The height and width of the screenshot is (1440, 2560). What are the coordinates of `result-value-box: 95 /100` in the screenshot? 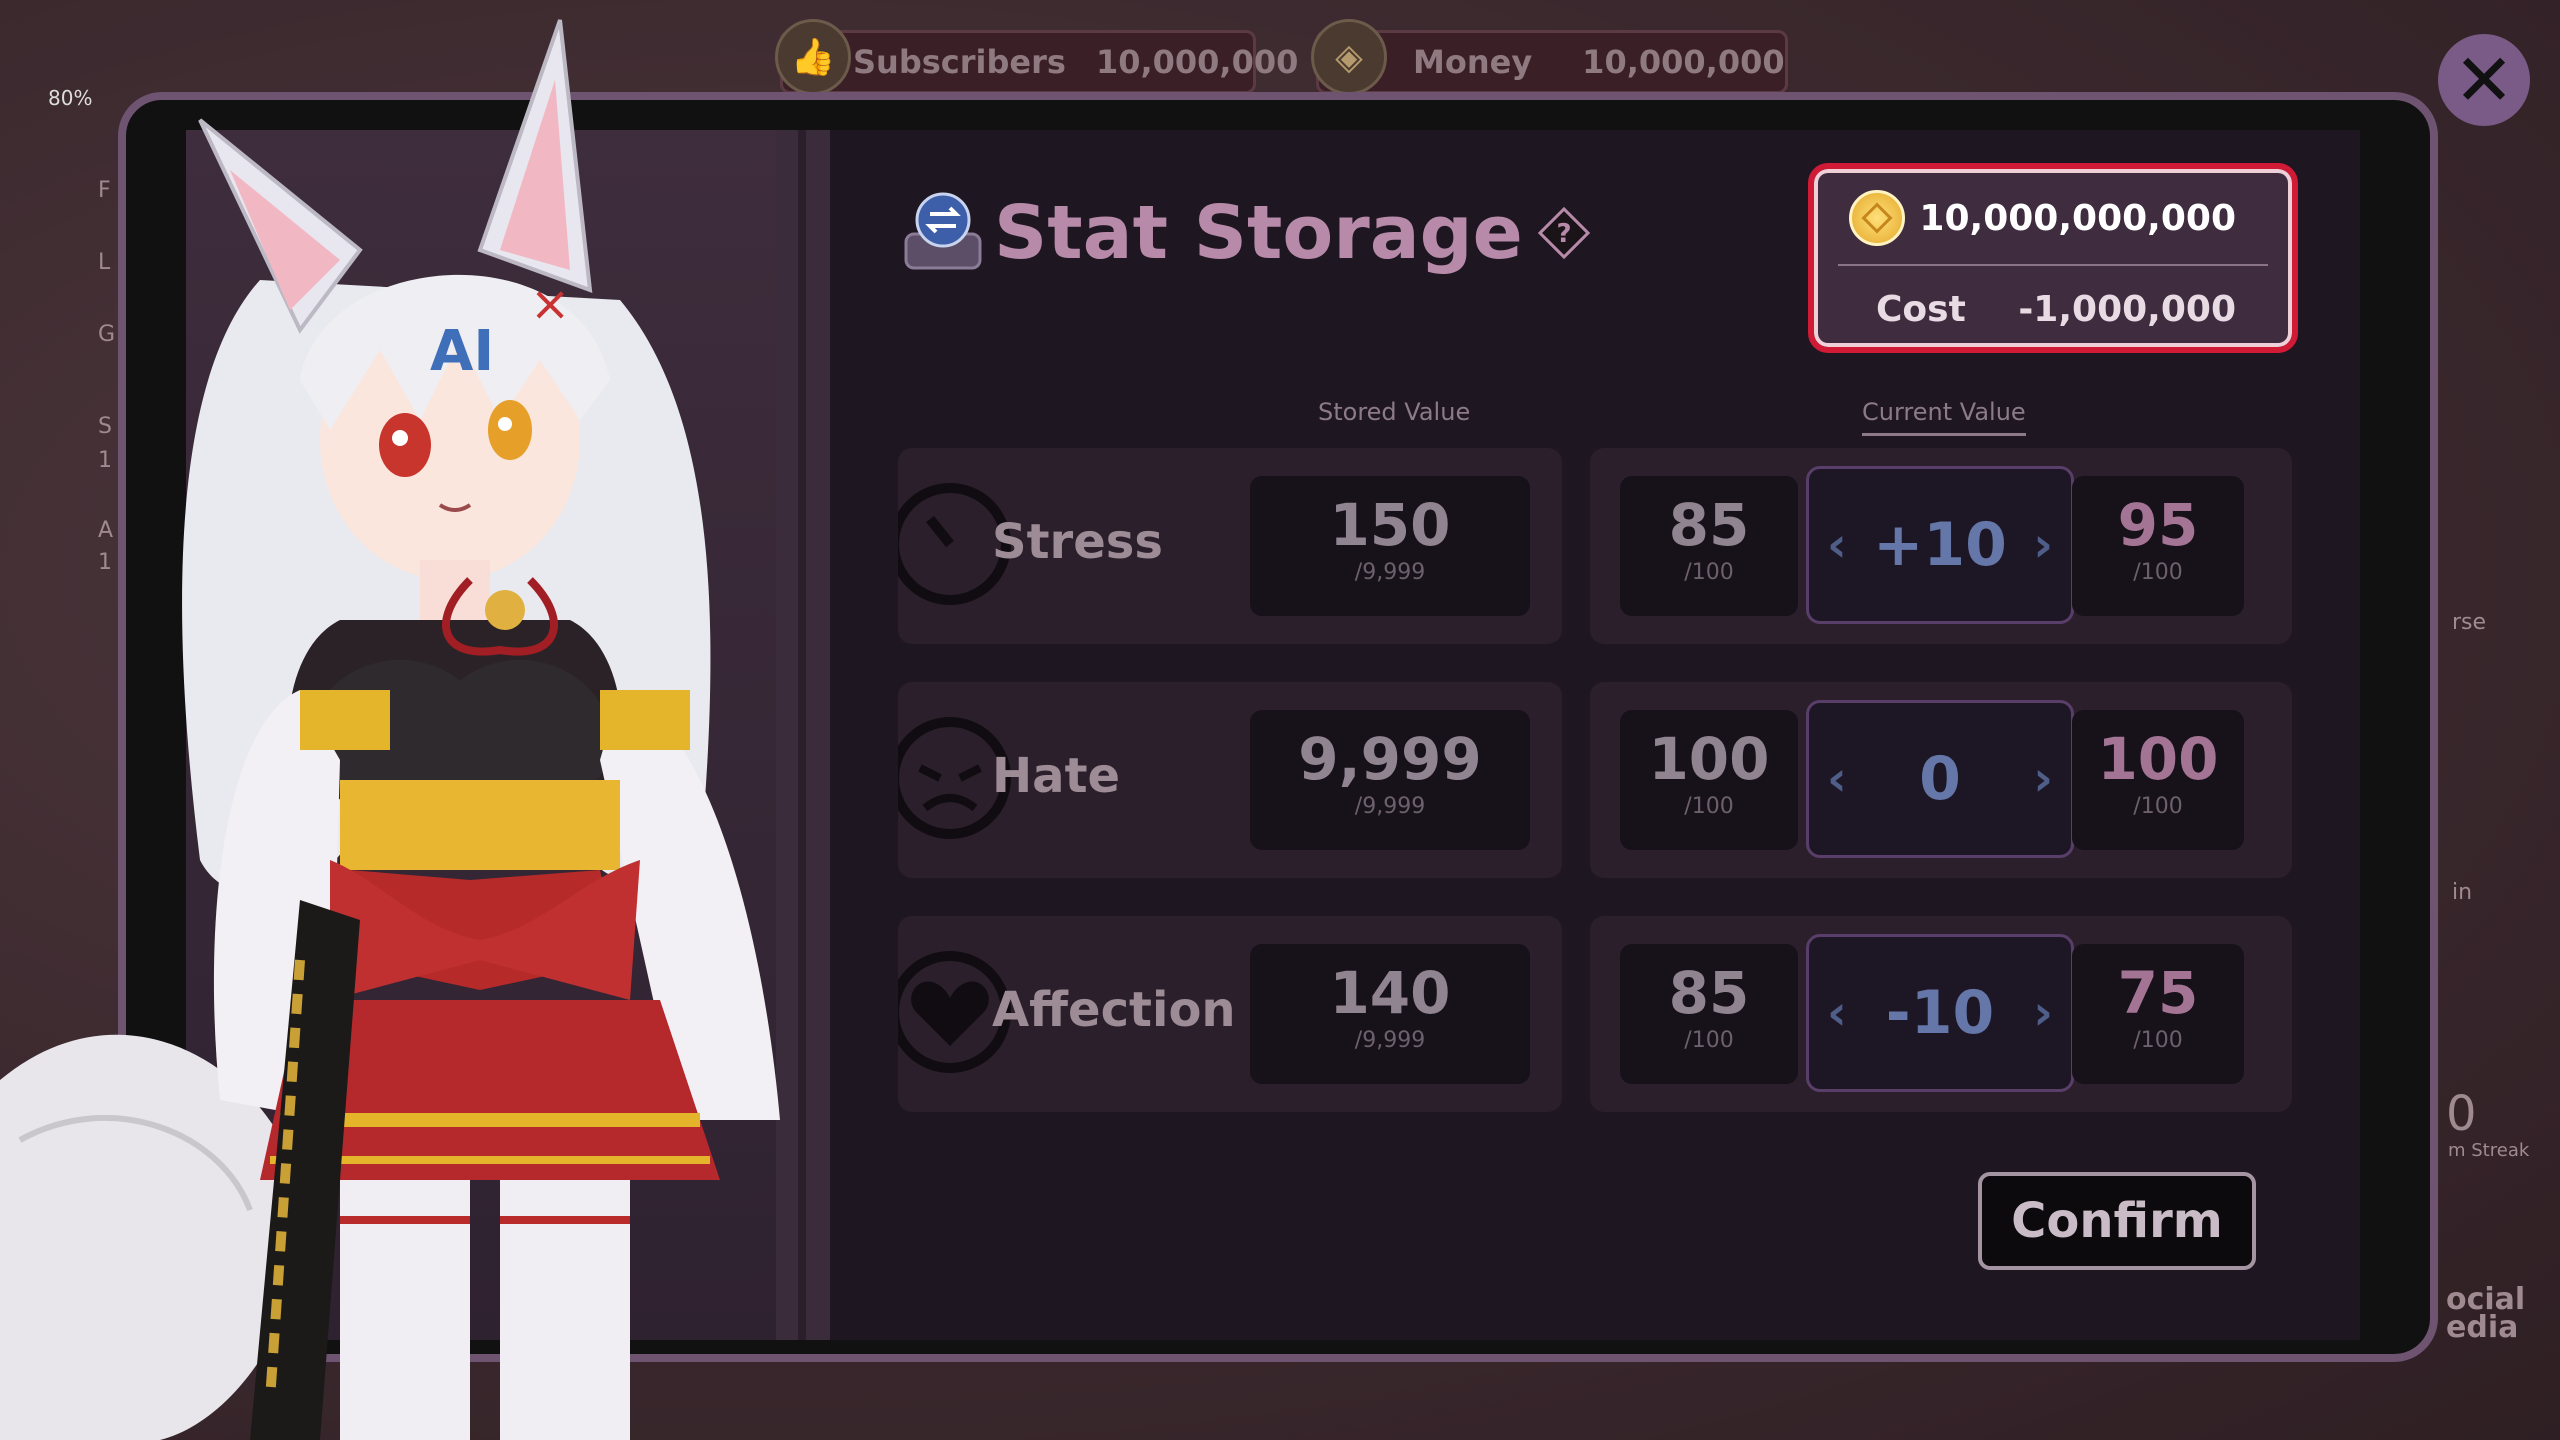 It's located at (2158, 546).